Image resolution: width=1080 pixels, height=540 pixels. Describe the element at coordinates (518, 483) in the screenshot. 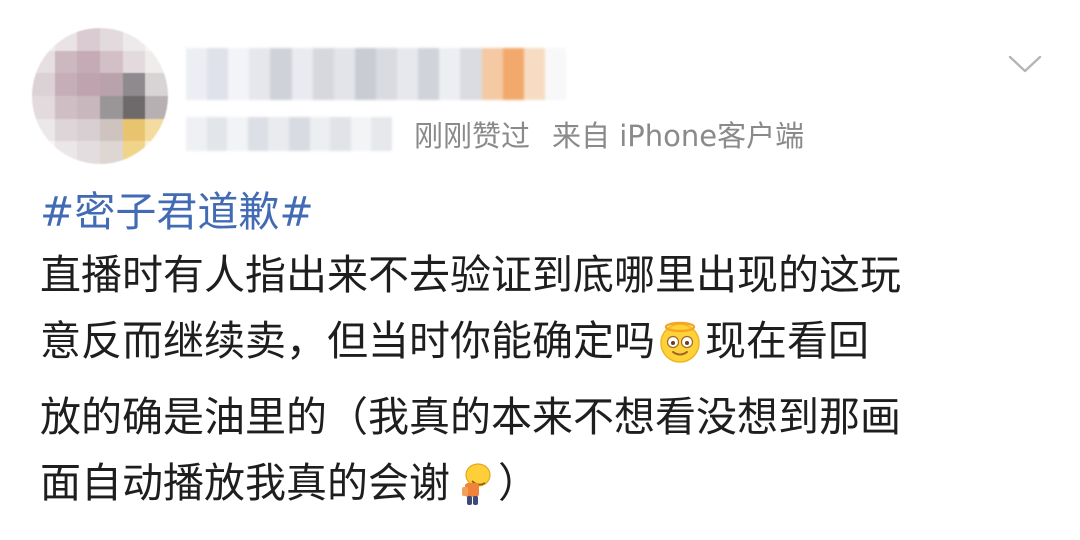

I see `body-line-segment: ）` at that location.